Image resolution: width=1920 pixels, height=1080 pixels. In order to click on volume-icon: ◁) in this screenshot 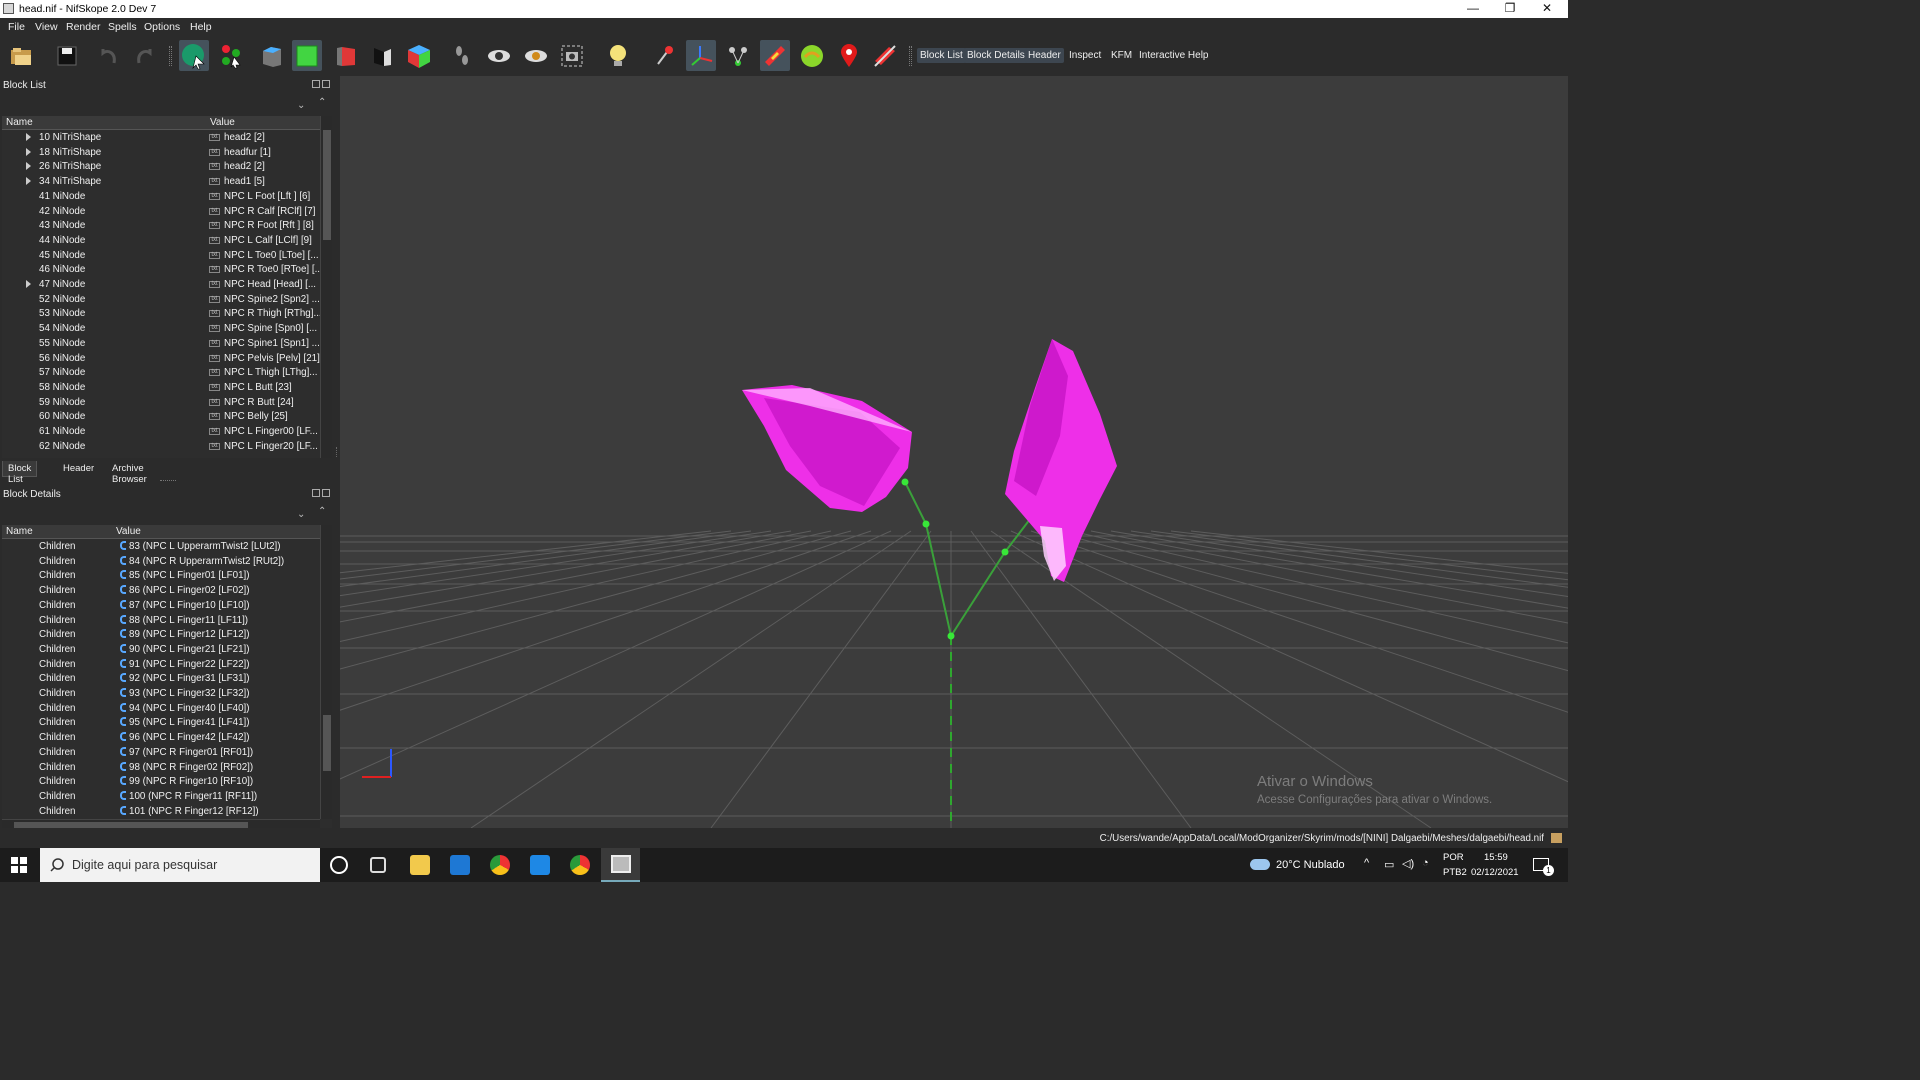, I will do `click(1408, 863)`.